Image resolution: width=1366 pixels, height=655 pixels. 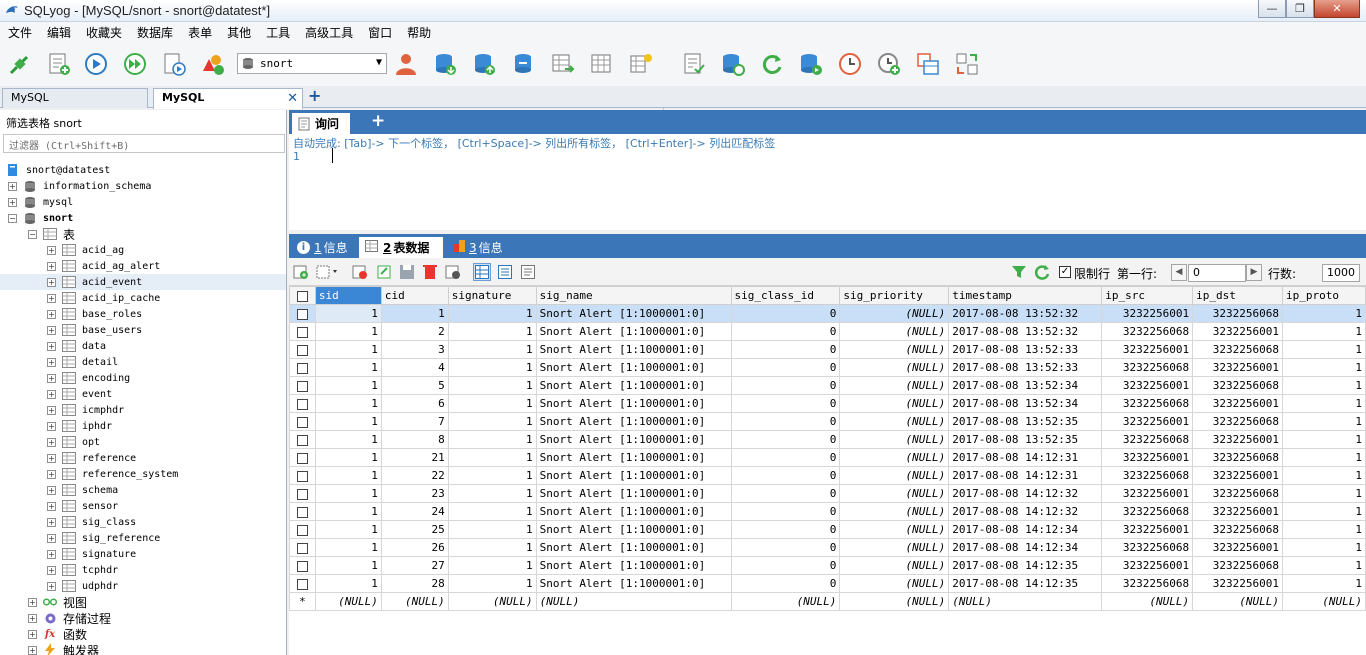 What do you see at coordinates (69, 618) in the screenshot?
I see `tree-procedures-folder: + 存储过程` at bounding box center [69, 618].